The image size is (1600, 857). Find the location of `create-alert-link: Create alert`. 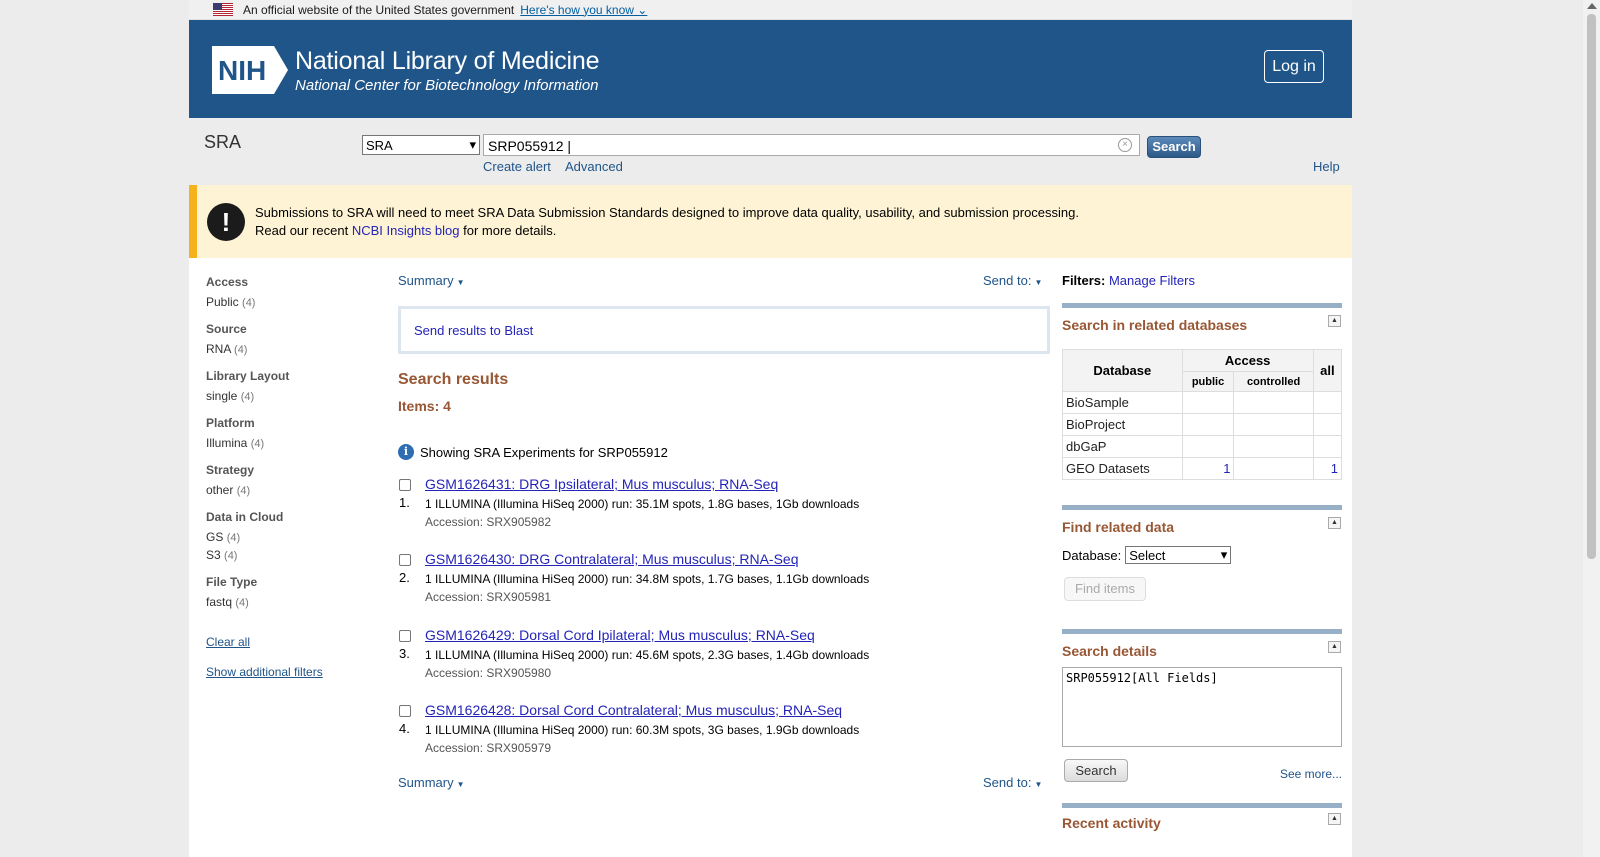

create-alert-link: Create alert is located at coordinates (517, 166).